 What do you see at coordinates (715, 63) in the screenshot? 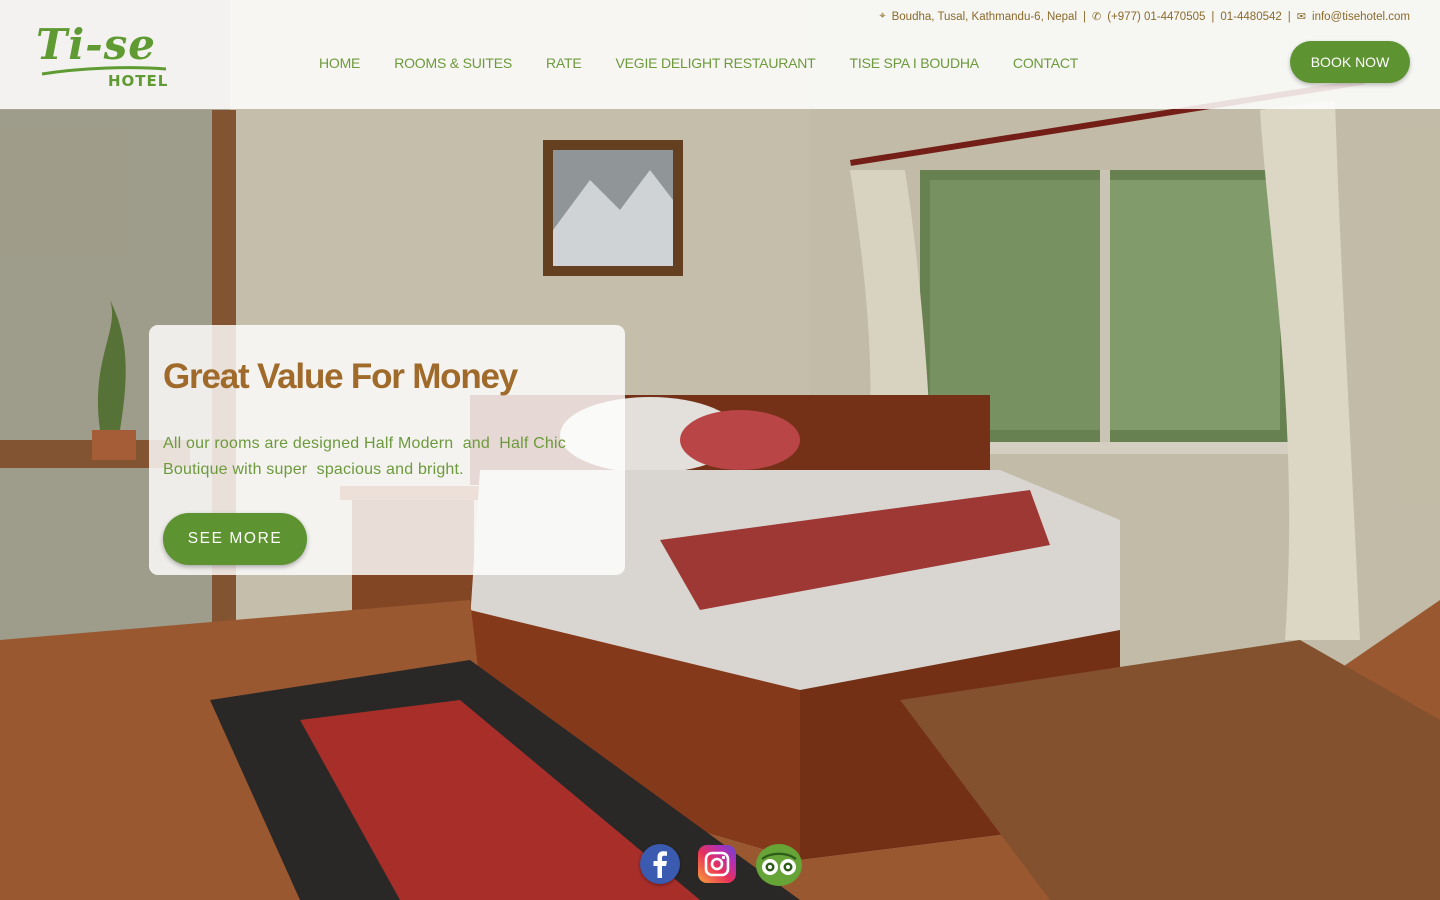
I see `nav-item-restaurant: VEGIE DELIGHT RESTAURANT` at bounding box center [715, 63].